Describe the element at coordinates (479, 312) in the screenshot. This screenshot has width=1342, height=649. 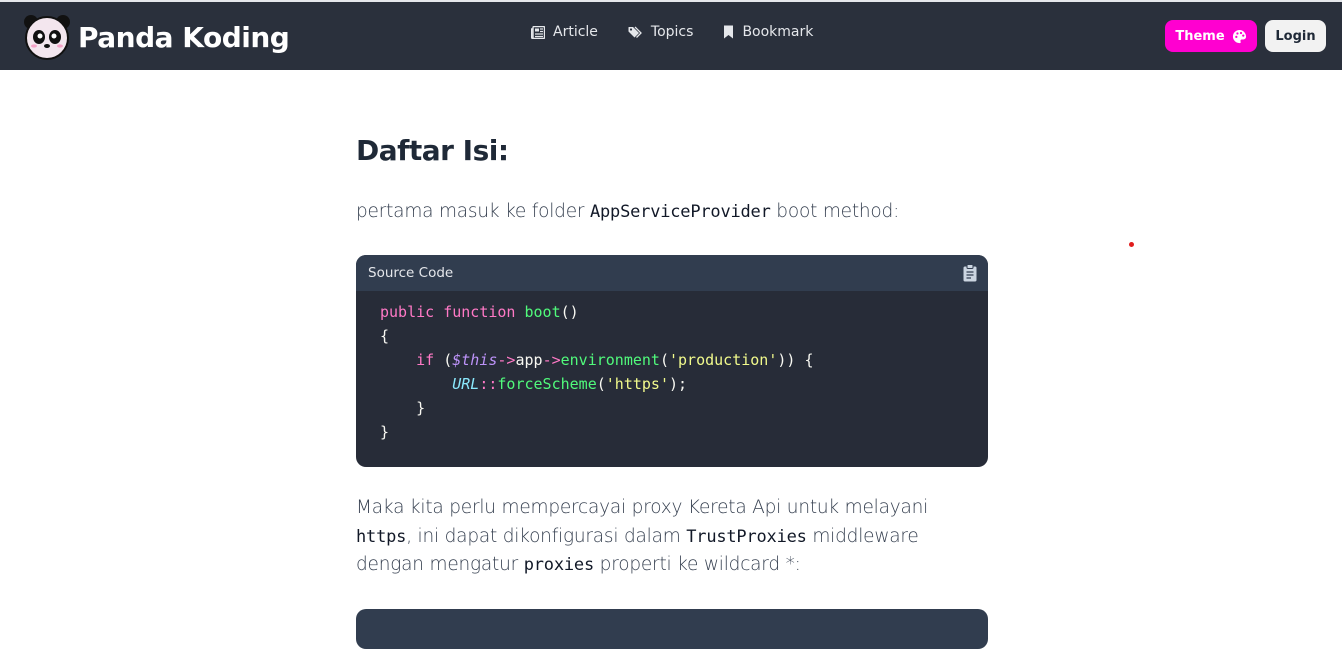
I see `code-line: public function boot()` at that location.